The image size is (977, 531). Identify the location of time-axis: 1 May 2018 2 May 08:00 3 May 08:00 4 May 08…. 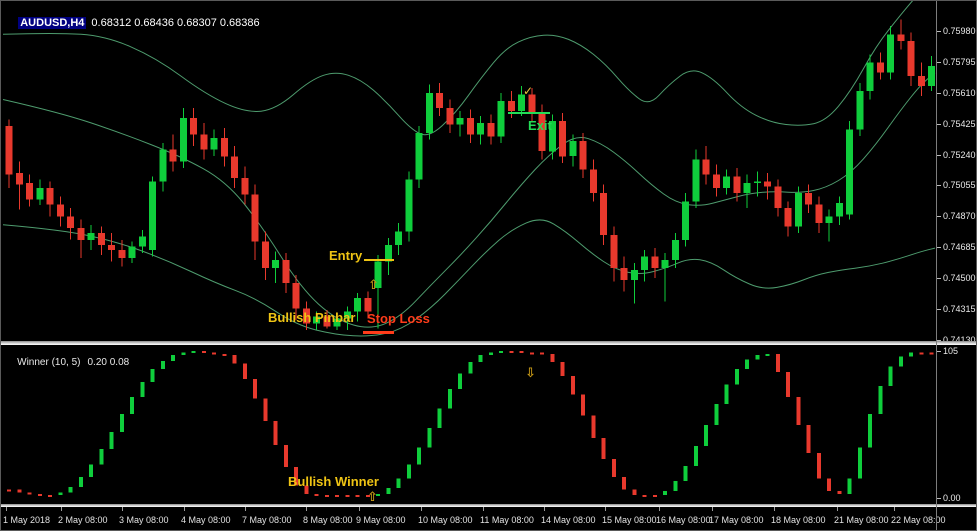
(488, 518).